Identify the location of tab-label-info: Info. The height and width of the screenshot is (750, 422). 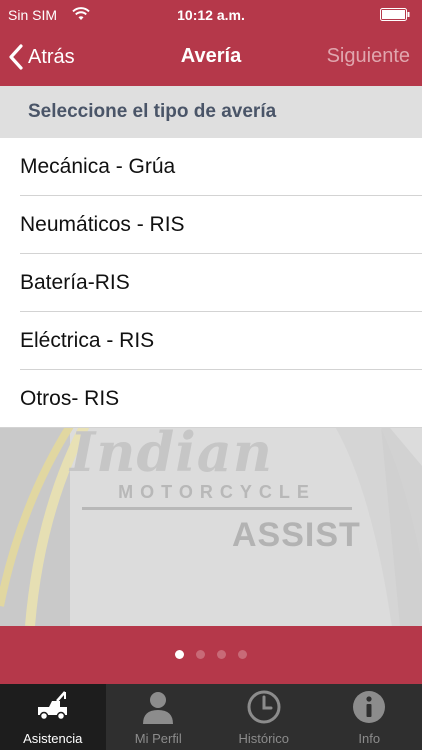
(369, 738).